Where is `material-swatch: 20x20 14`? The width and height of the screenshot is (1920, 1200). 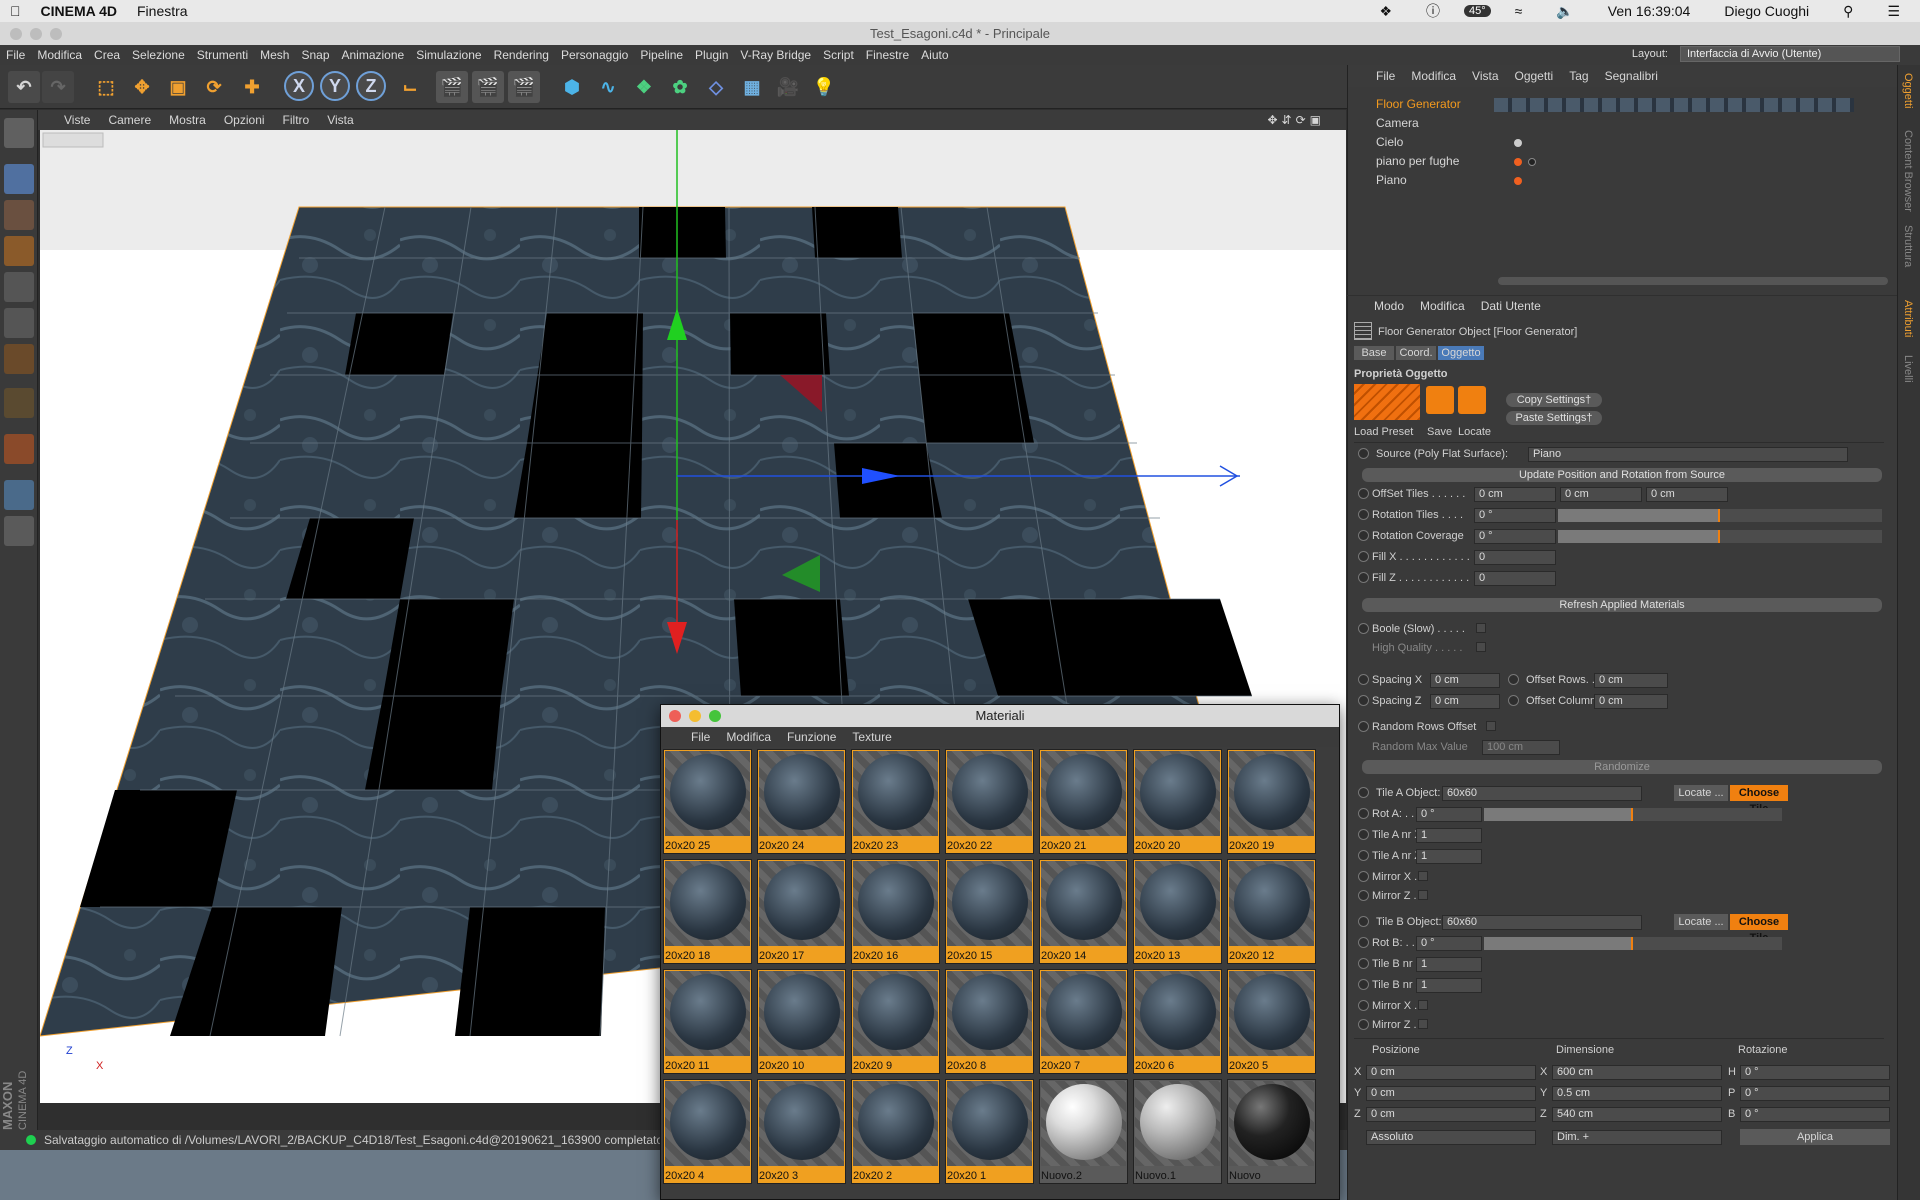
material-swatch: 20x20 14 is located at coordinates (1083, 911).